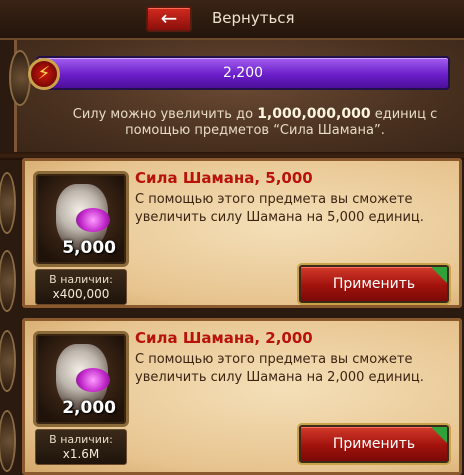  I want to click on top-bar: ← Вернуться, so click(232, 20).